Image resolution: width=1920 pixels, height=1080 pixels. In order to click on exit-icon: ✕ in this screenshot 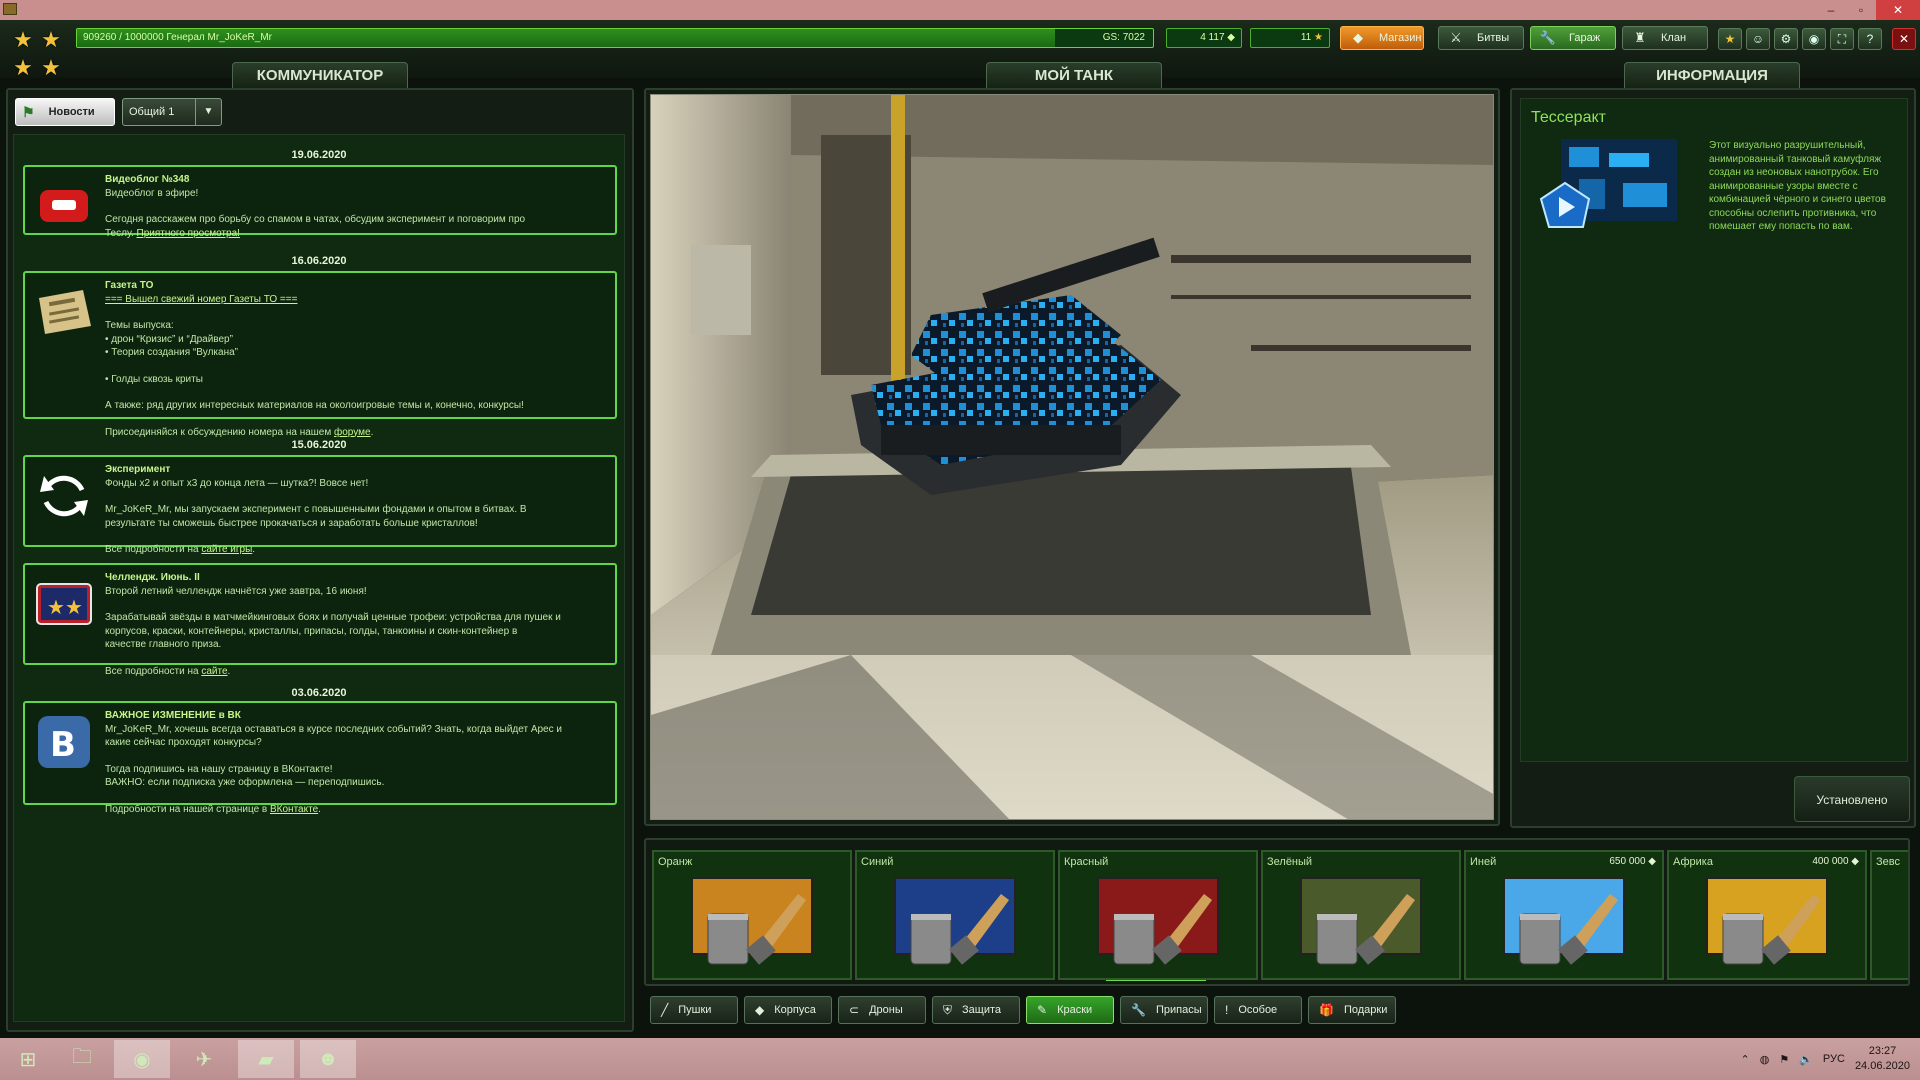, I will do `click(1904, 39)`.